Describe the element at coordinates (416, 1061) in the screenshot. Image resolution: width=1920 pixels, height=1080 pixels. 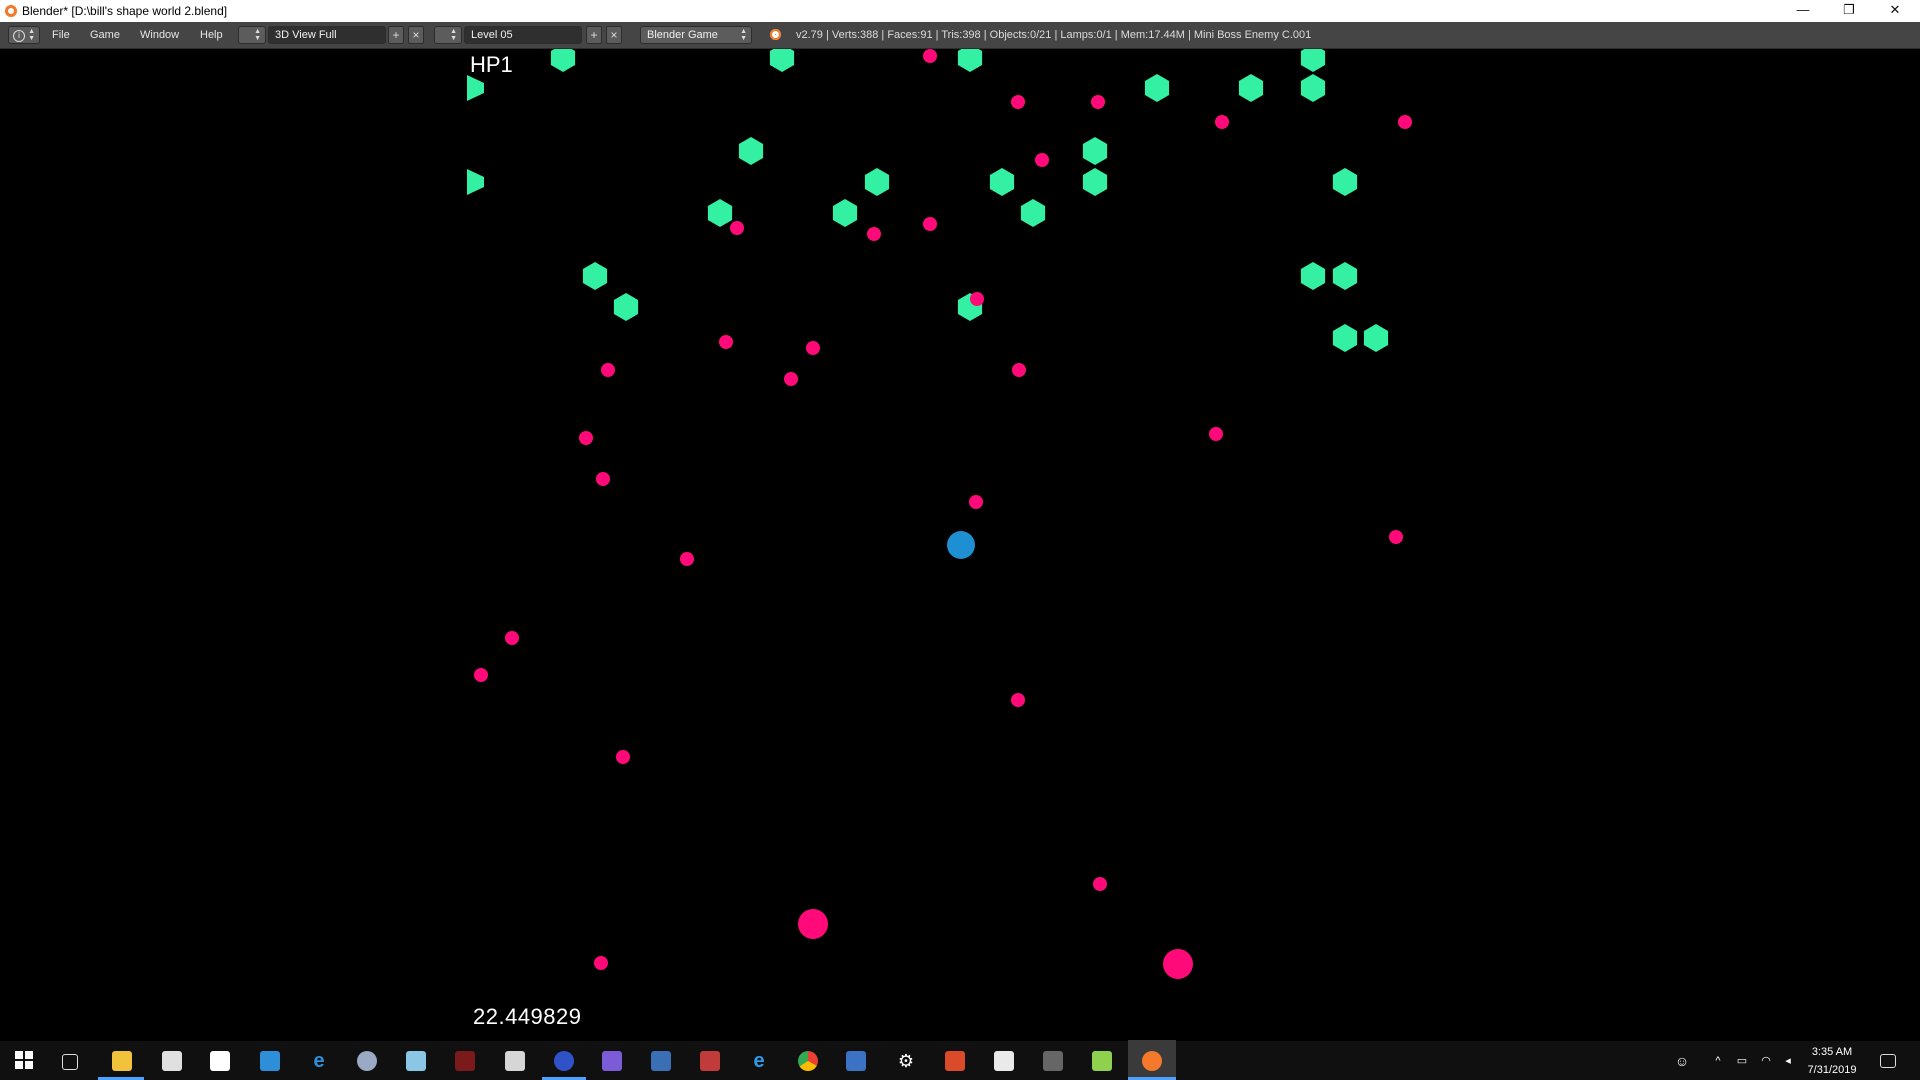
I see `notepad-icon` at that location.